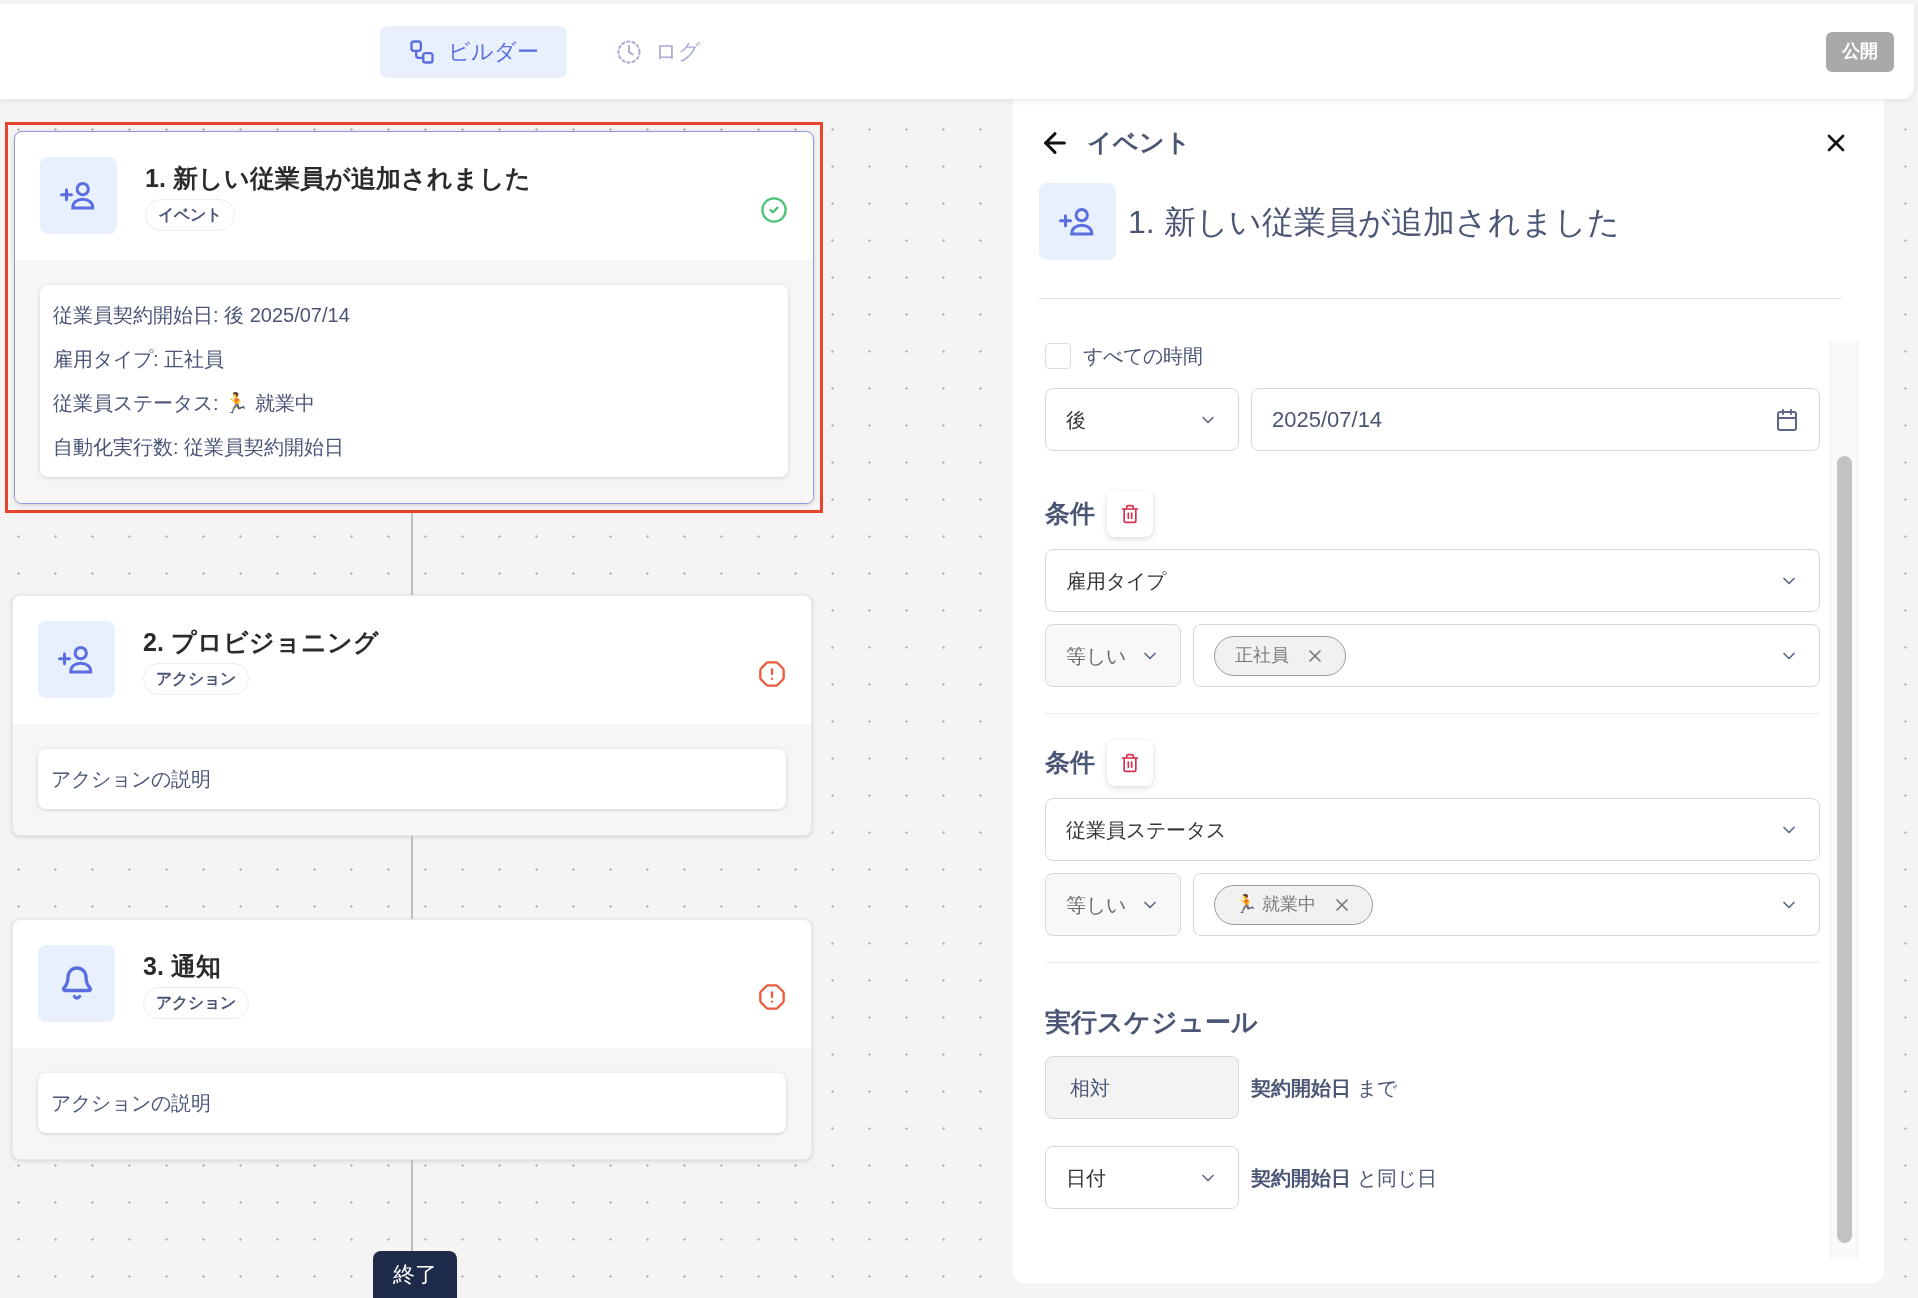  I want to click on step-card: 2. プロビジョニング アクション アクションの説明, so click(412, 716).